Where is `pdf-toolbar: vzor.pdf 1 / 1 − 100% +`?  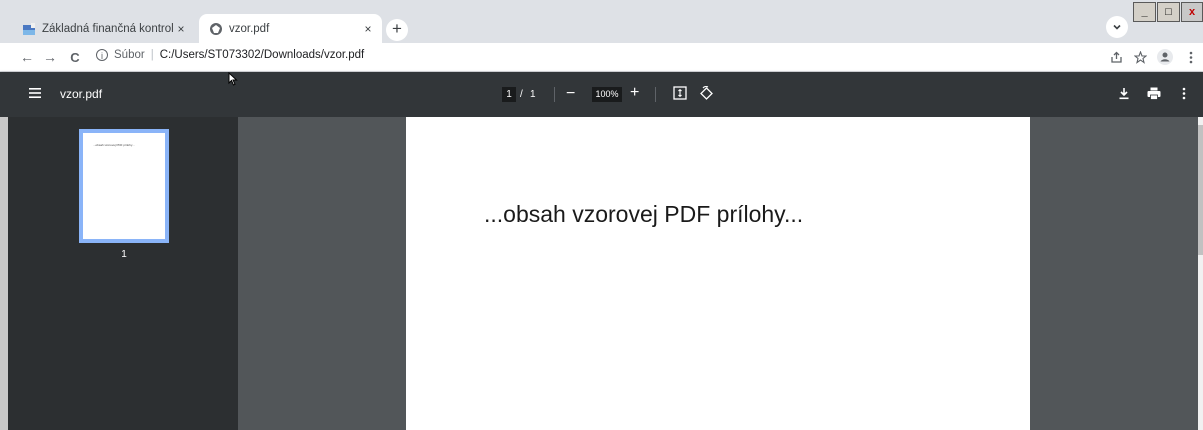 pdf-toolbar: vzor.pdf 1 / 1 − 100% + is located at coordinates (601, 94).